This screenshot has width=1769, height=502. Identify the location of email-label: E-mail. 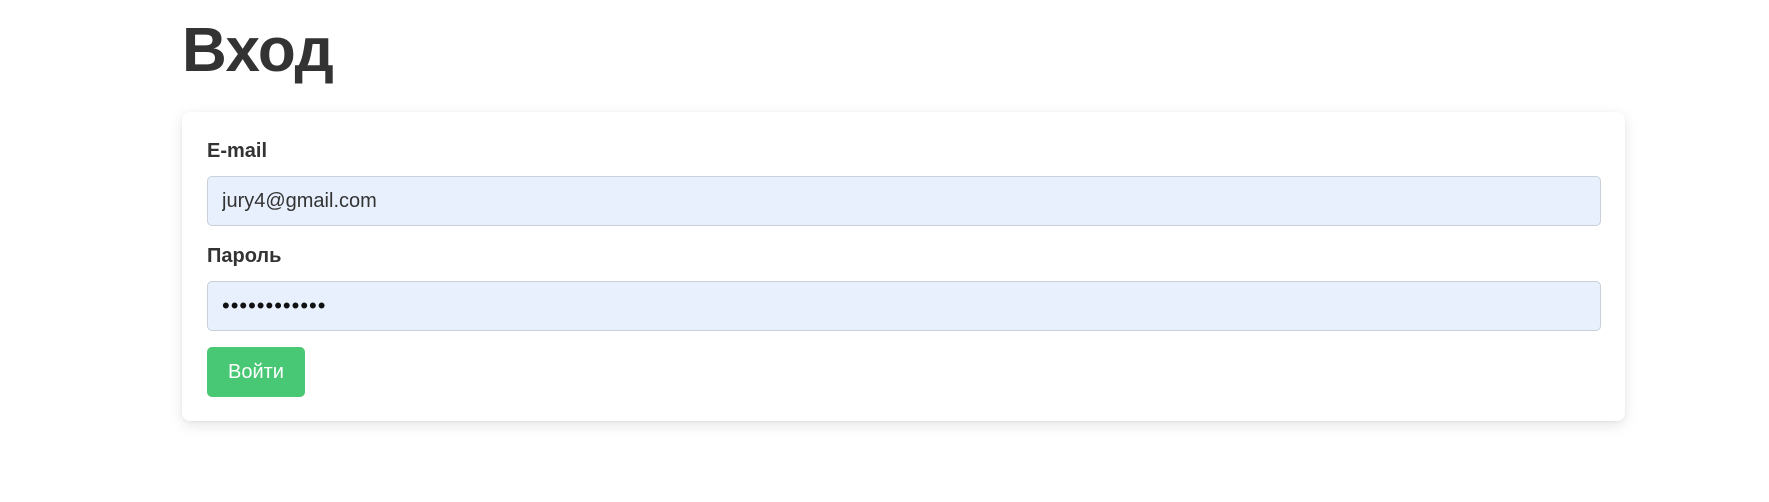
(237, 151).